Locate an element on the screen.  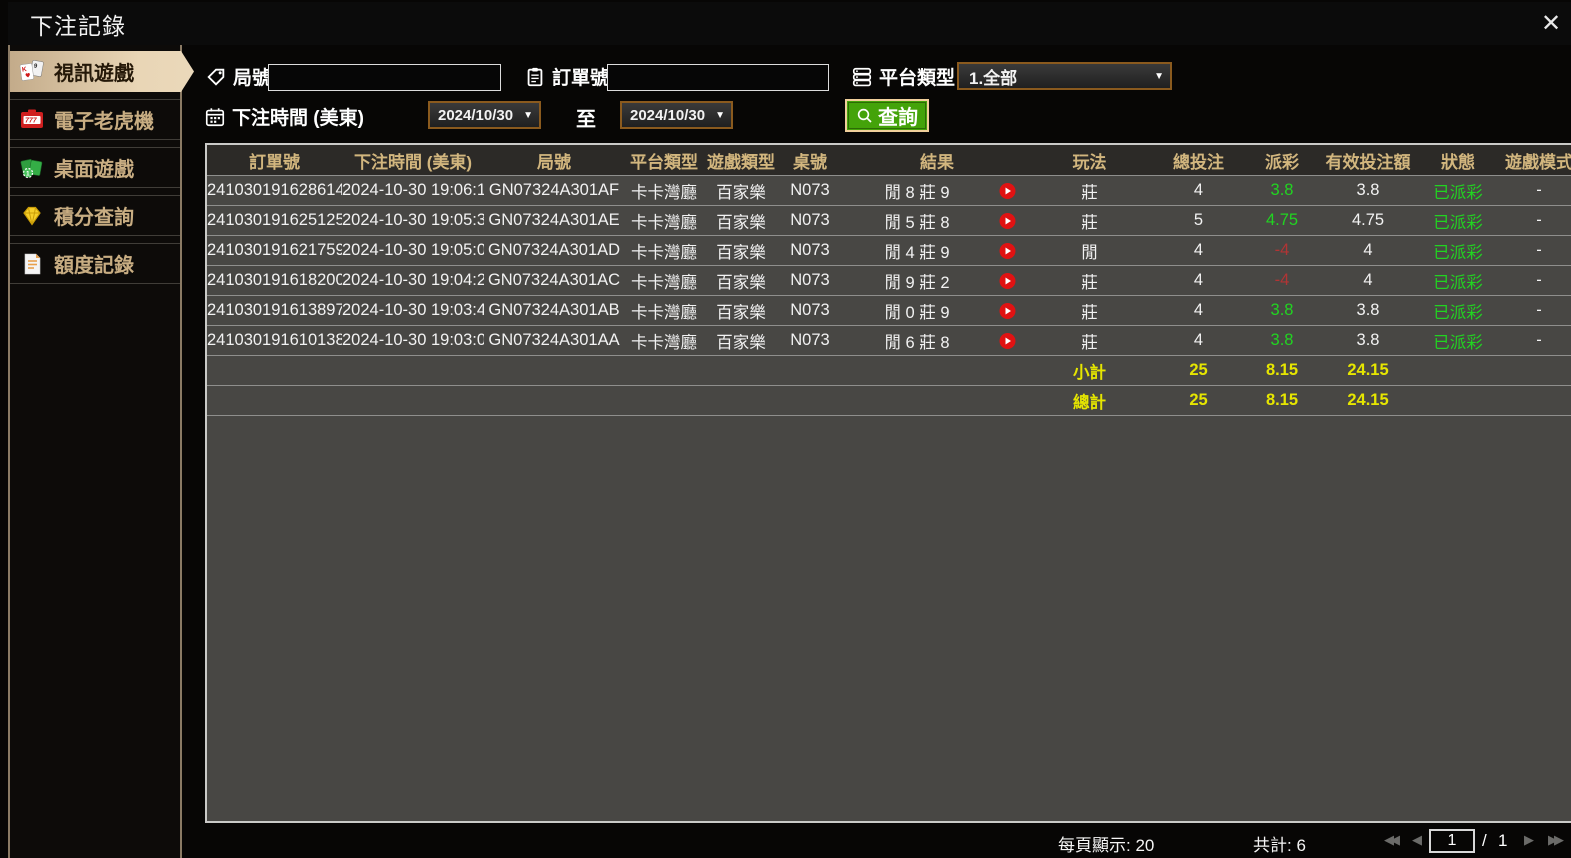
table-cell: 241030191610138 is located at coordinates (274, 340).